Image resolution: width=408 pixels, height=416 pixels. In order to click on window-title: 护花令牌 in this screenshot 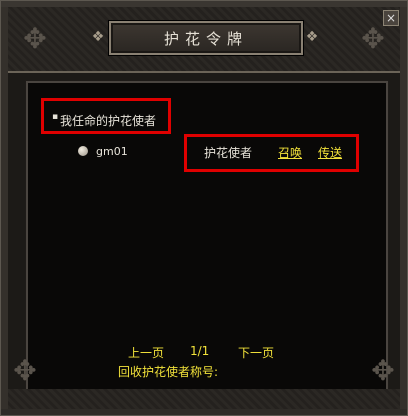, I will do `click(205, 38)`.